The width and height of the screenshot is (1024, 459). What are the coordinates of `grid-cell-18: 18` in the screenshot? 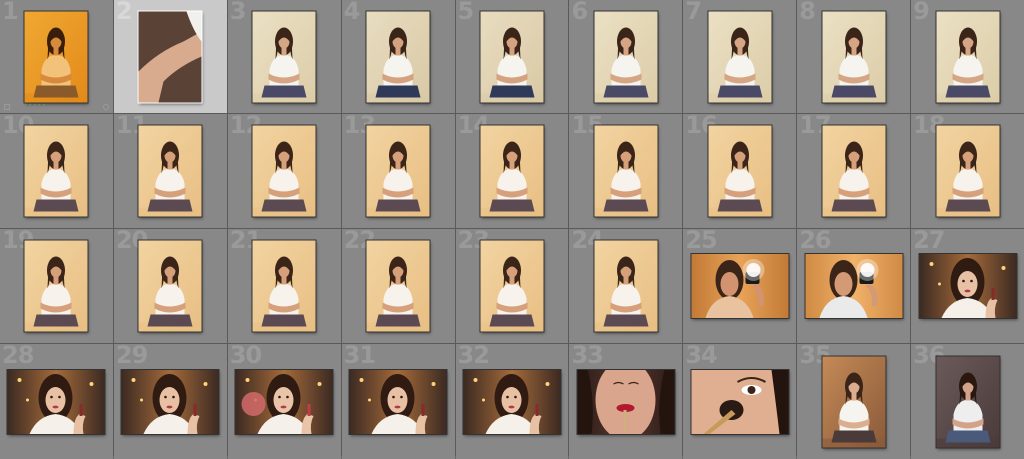 It's located at (967, 171).